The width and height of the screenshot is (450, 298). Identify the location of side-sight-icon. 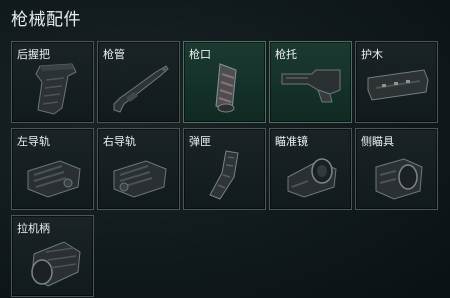
(397, 176).